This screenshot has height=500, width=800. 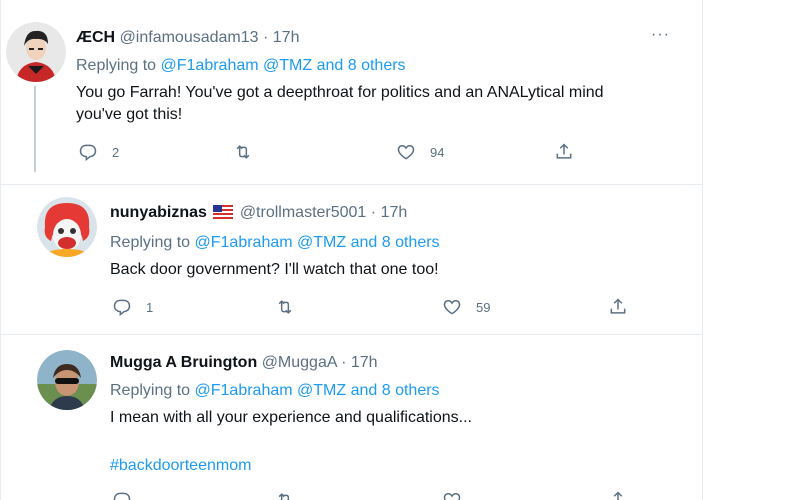 I want to click on reply-count: 1, so click(x=150, y=307).